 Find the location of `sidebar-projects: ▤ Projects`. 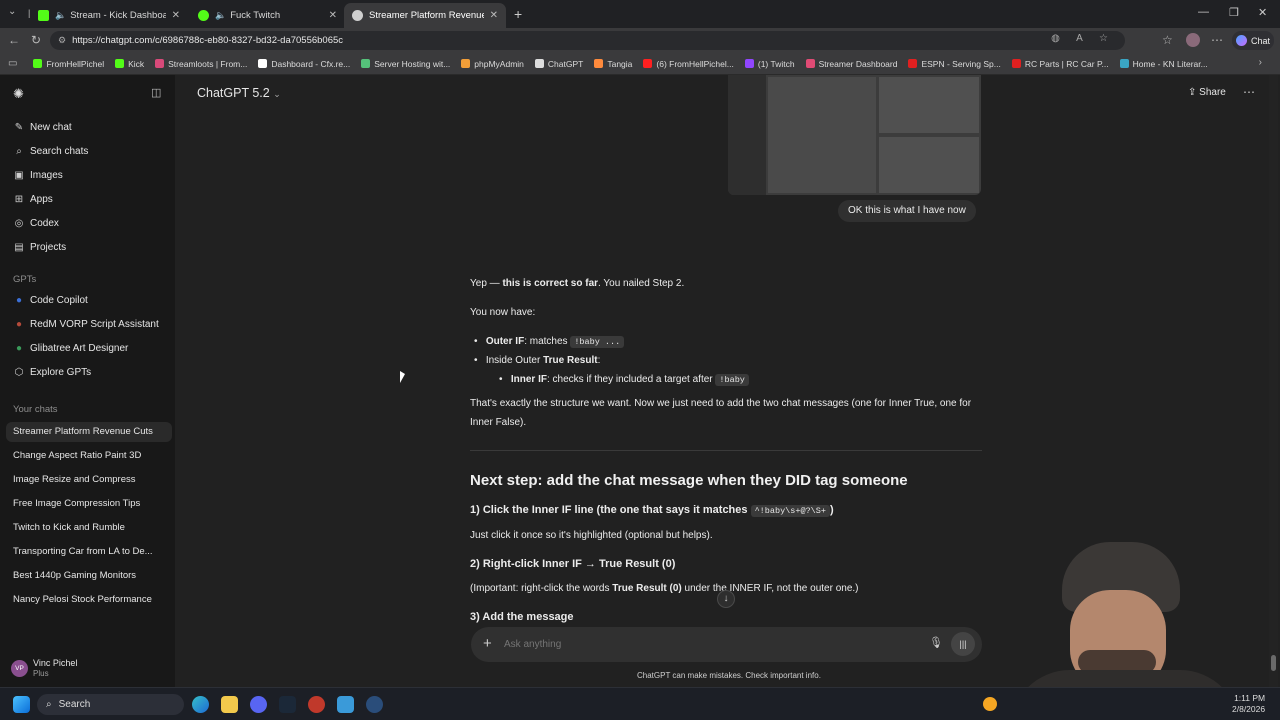

sidebar-projects: ▤ Projects is located at coordinates (39, 247).